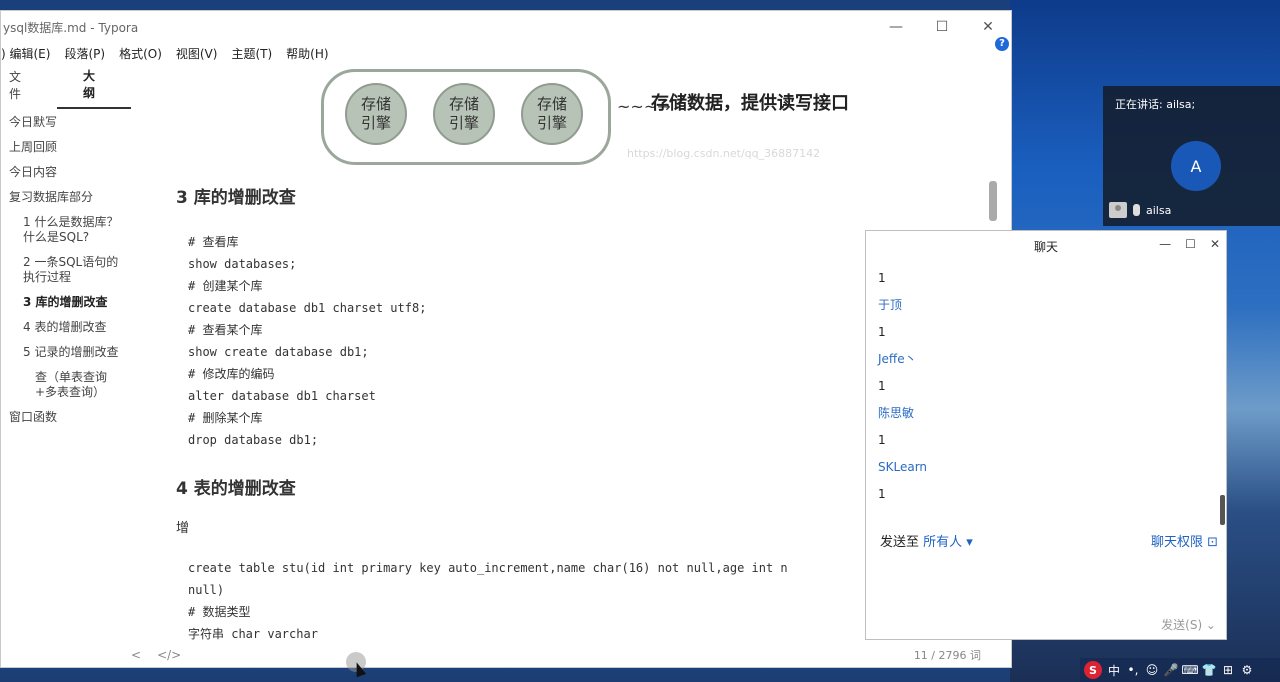 The image size is (1280, 682). I want to click on tab-outline: 大纲, so click(94, 85).